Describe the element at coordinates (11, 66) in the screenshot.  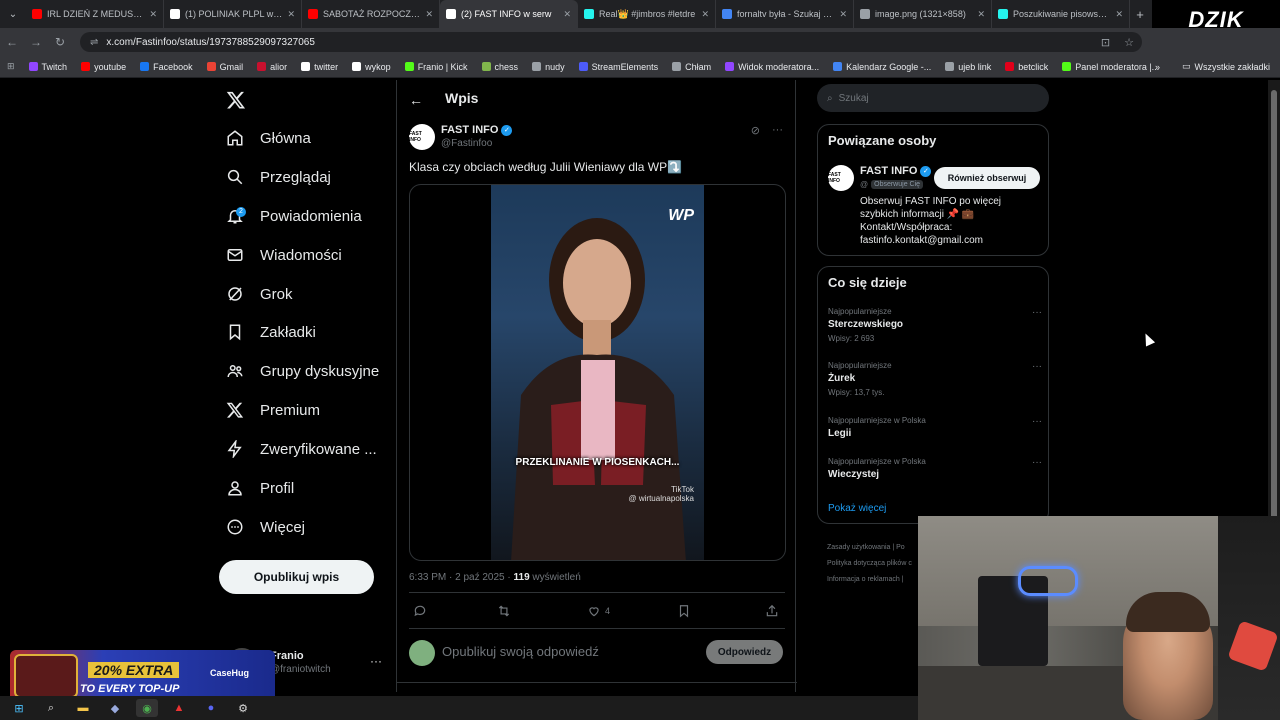
I see `apps-icon: ⊞` at that location.